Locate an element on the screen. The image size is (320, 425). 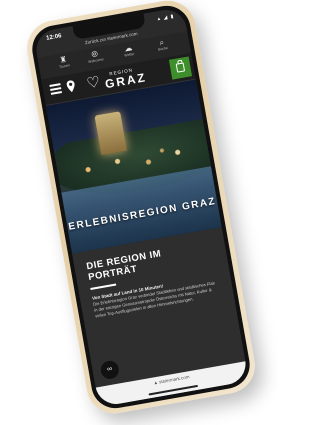
shopping-bag-icon is located at coordinates (180, 67).